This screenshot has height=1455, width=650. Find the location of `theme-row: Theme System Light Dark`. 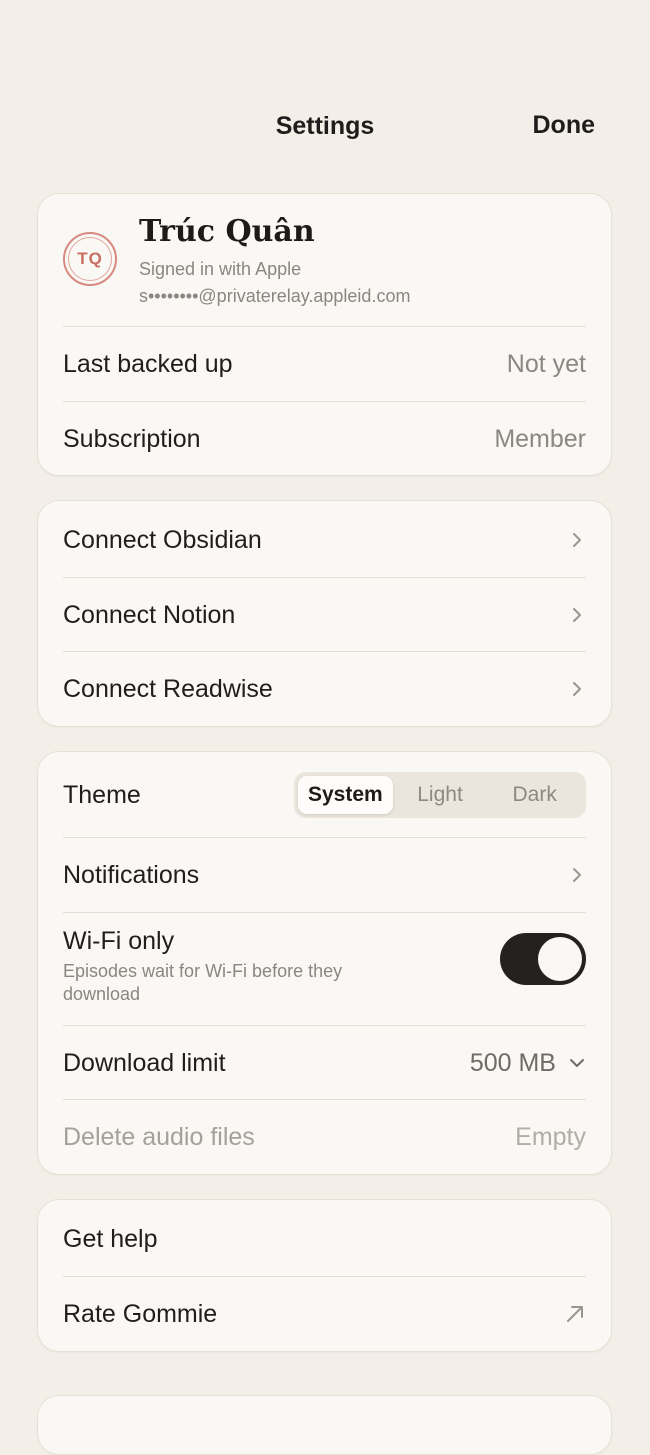

theme-row: Theme System Light Dark is located at coordinates (324, 795).